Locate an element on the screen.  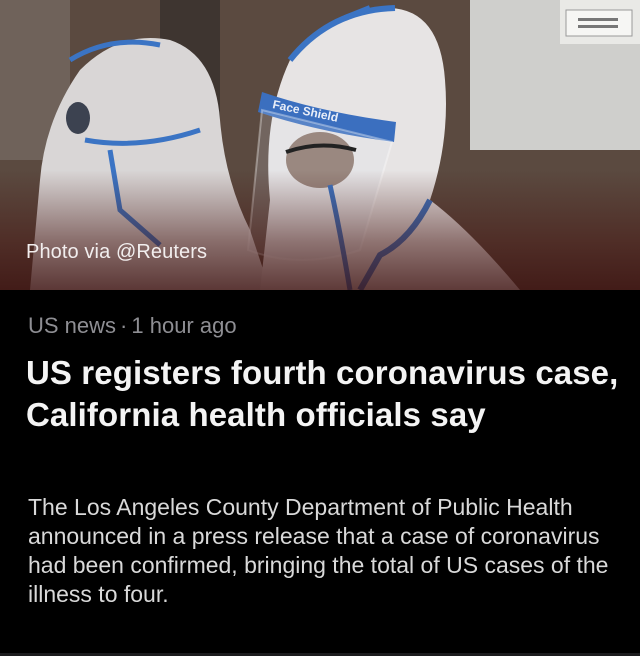
category-label: US news is located at coordinates (72, 325).